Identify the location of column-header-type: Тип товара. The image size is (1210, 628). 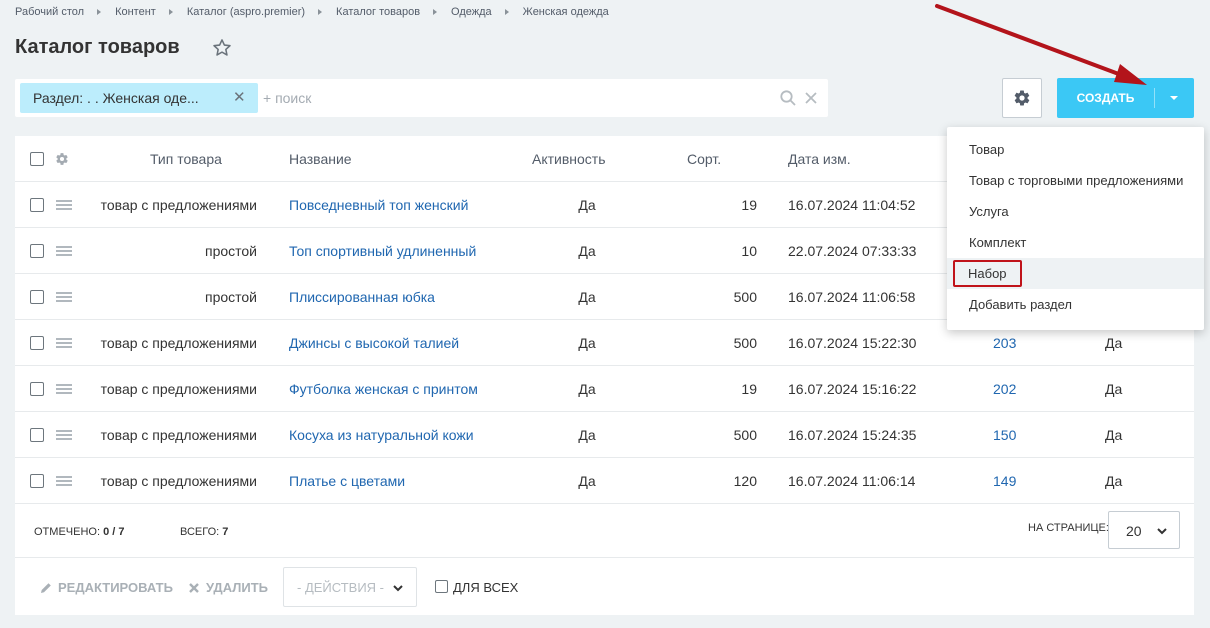
(186, 159).